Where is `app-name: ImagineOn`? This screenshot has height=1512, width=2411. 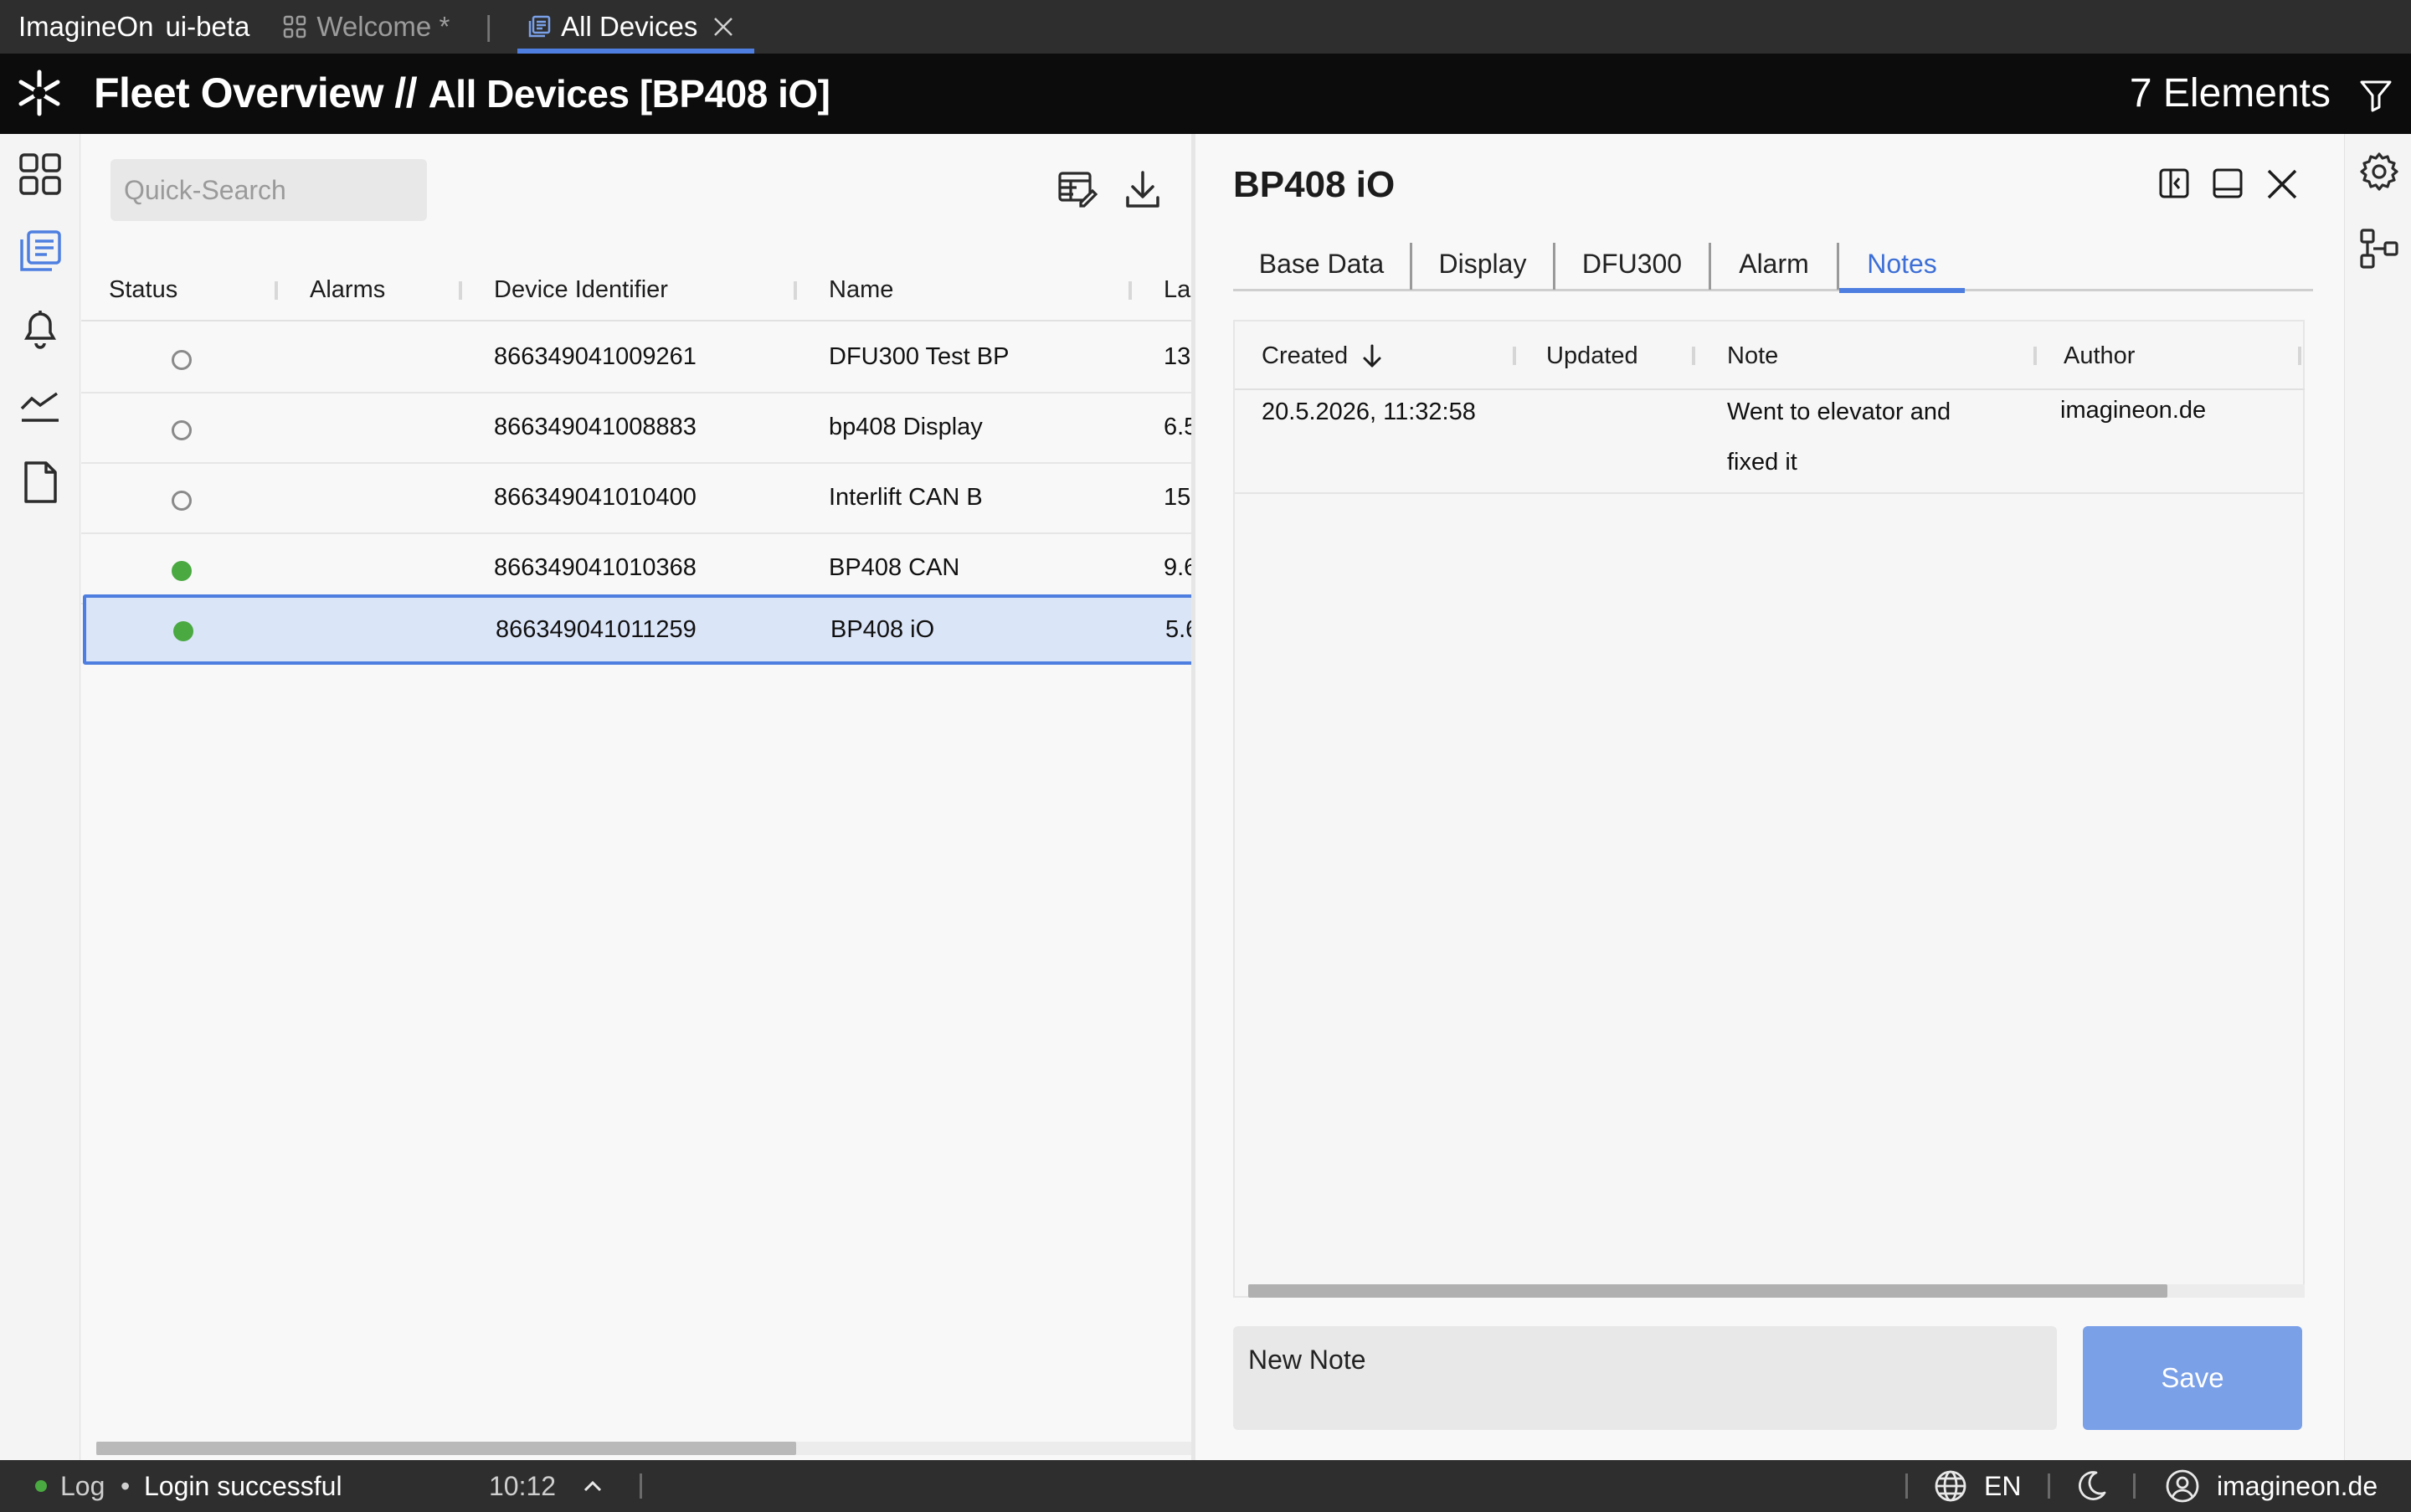
app-name: ImagineOn is located at coordinates (86, 27).